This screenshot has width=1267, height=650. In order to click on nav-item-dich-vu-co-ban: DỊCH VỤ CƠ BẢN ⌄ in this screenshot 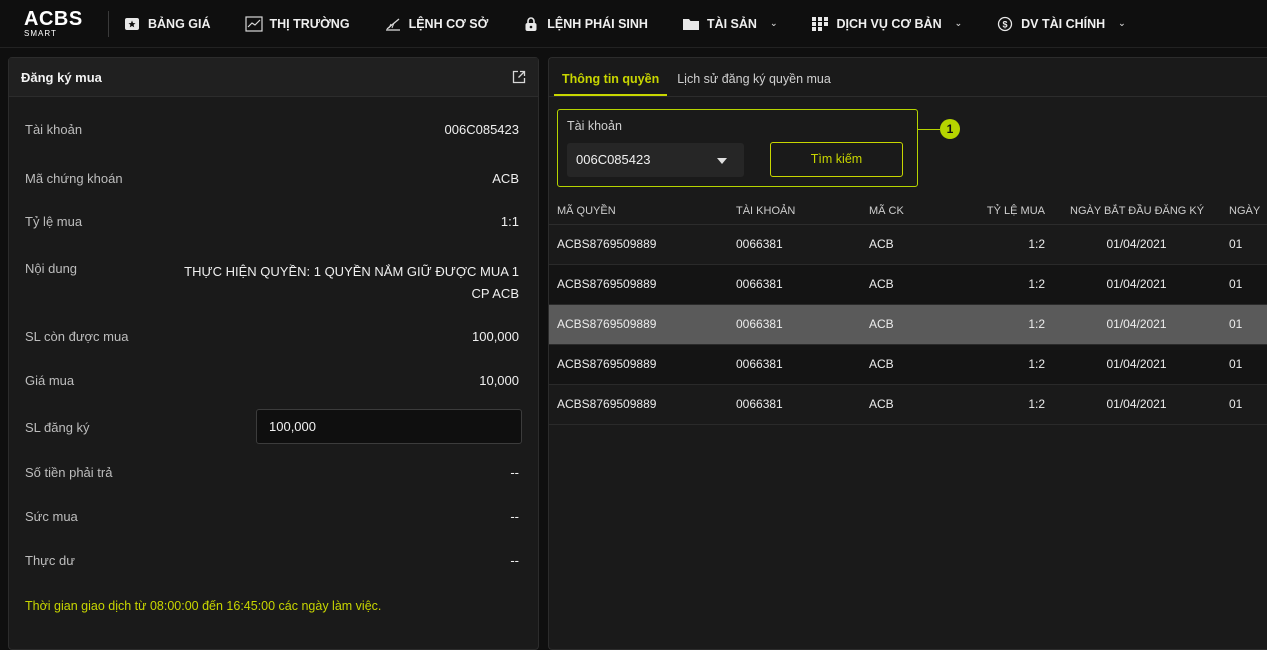, I will do `click(886, 24)`.